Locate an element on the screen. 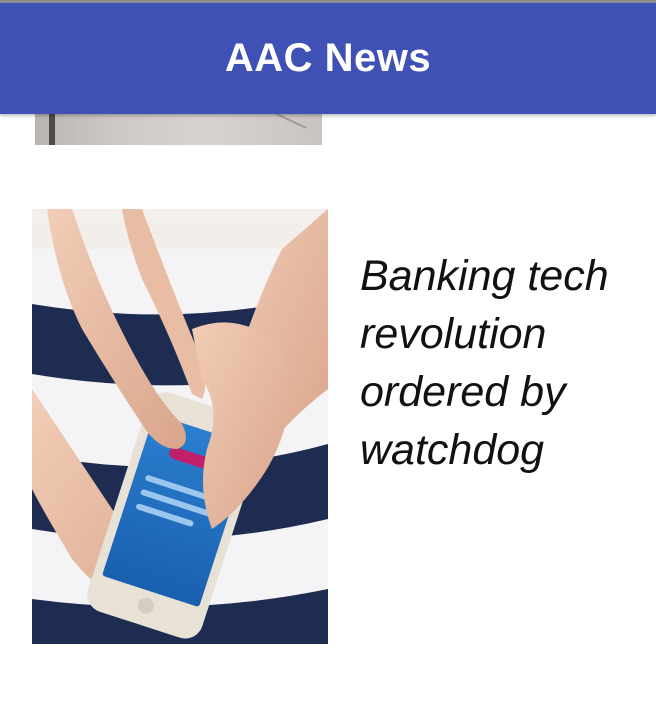  app-title: AAC News is located at coordinates (328, 58).